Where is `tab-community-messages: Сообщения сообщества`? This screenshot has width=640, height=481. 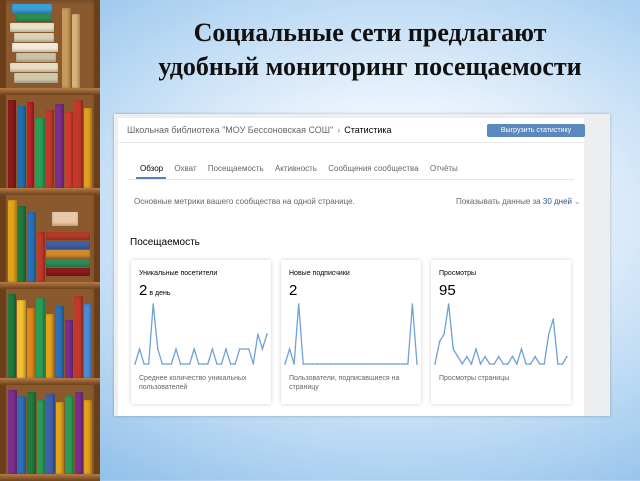
tab-community-messages: Сообщения сообщества is located at coordinates (373, 168).